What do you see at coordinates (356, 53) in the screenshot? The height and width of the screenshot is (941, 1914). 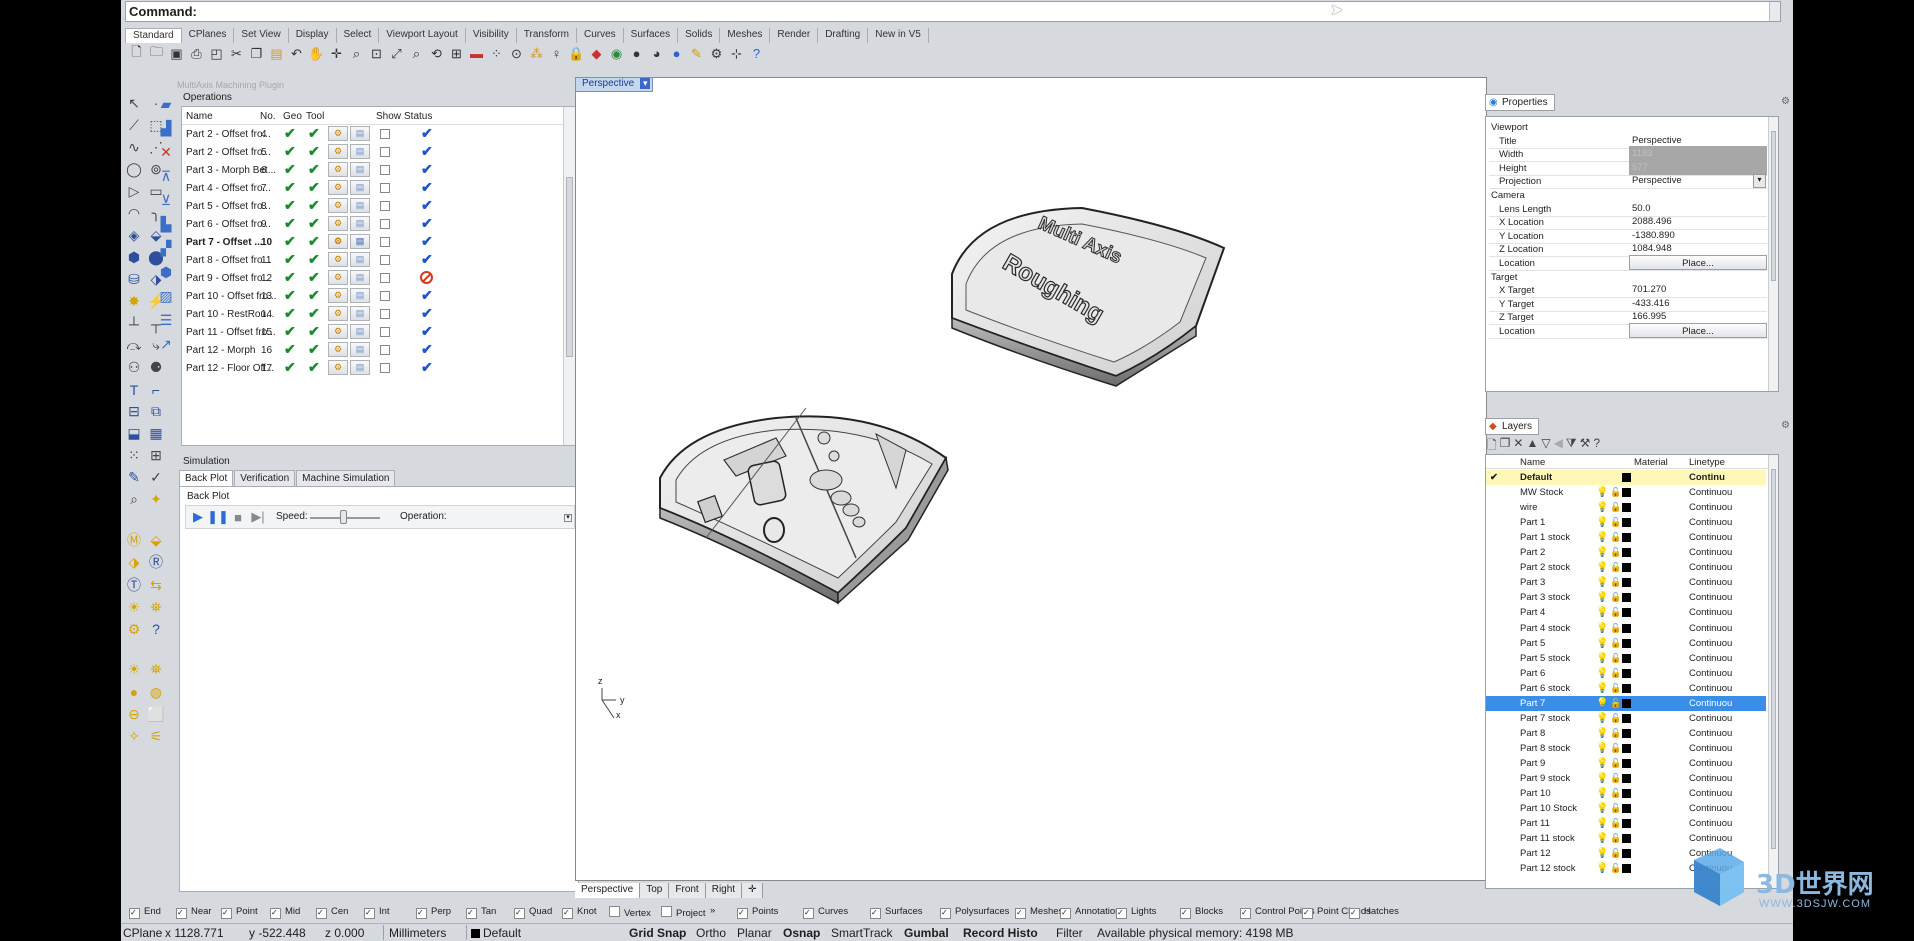 I see `zoom-icon: ⌕` at bounding box center [356, 53].